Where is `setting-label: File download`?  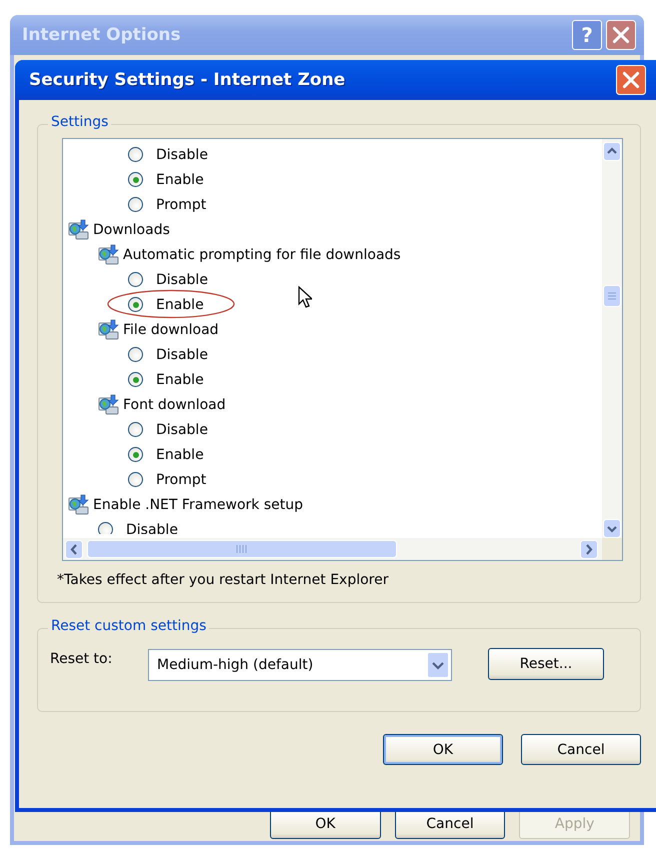 setting-label: File download is located at coordinates (171, 330).